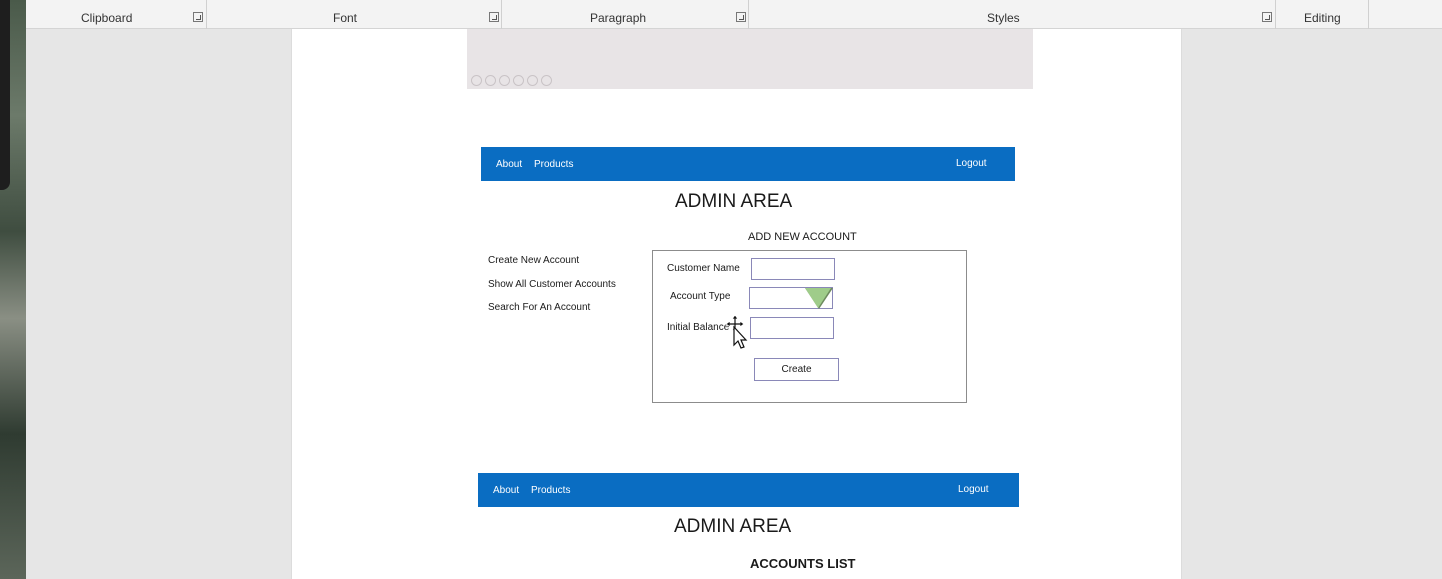 The width and height of the screenshot is (1442, 579). Describe the element at coordinates (748, 490) in the screenshot. I see `mockup-navbar-2: About Products Logout` at that location.